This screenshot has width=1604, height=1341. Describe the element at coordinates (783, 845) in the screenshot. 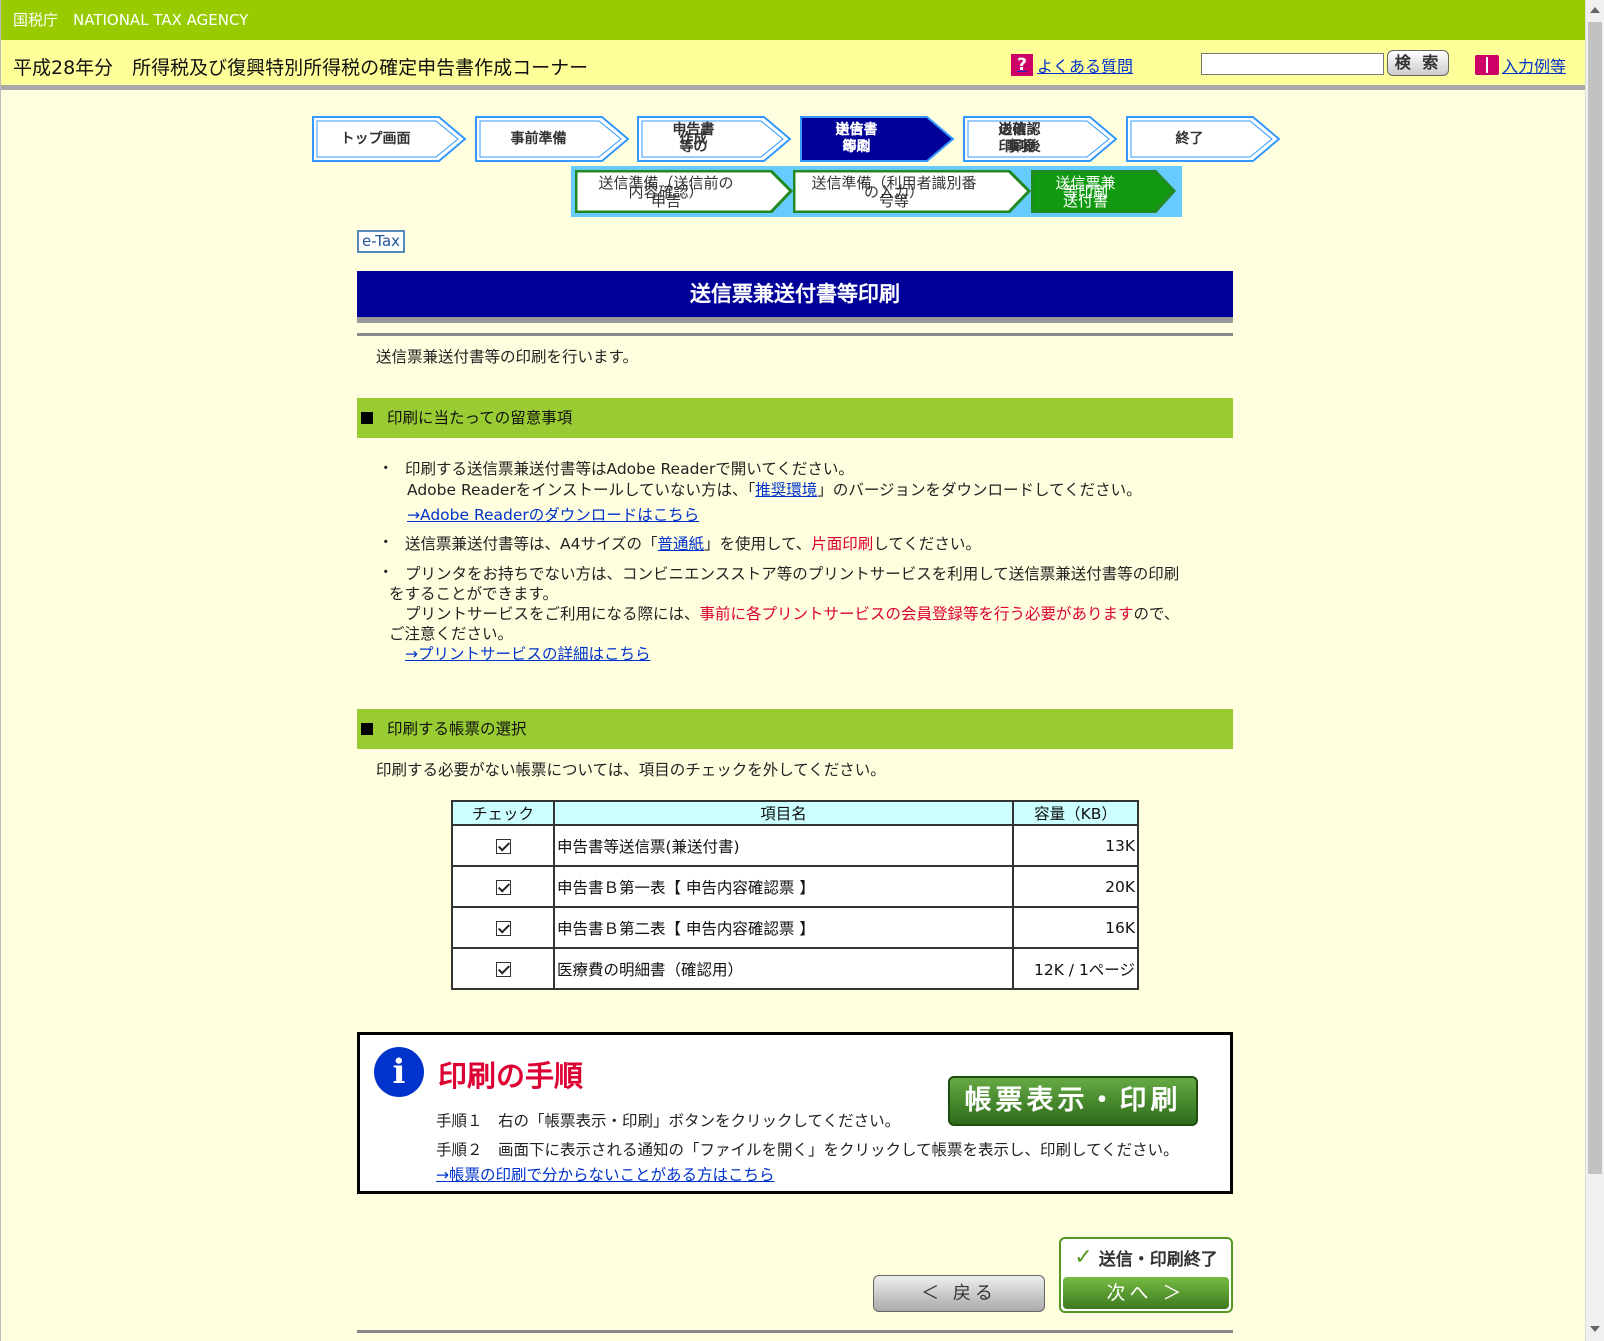

I see `form-name: 申告書等送信票(兼送付書)` at that location.